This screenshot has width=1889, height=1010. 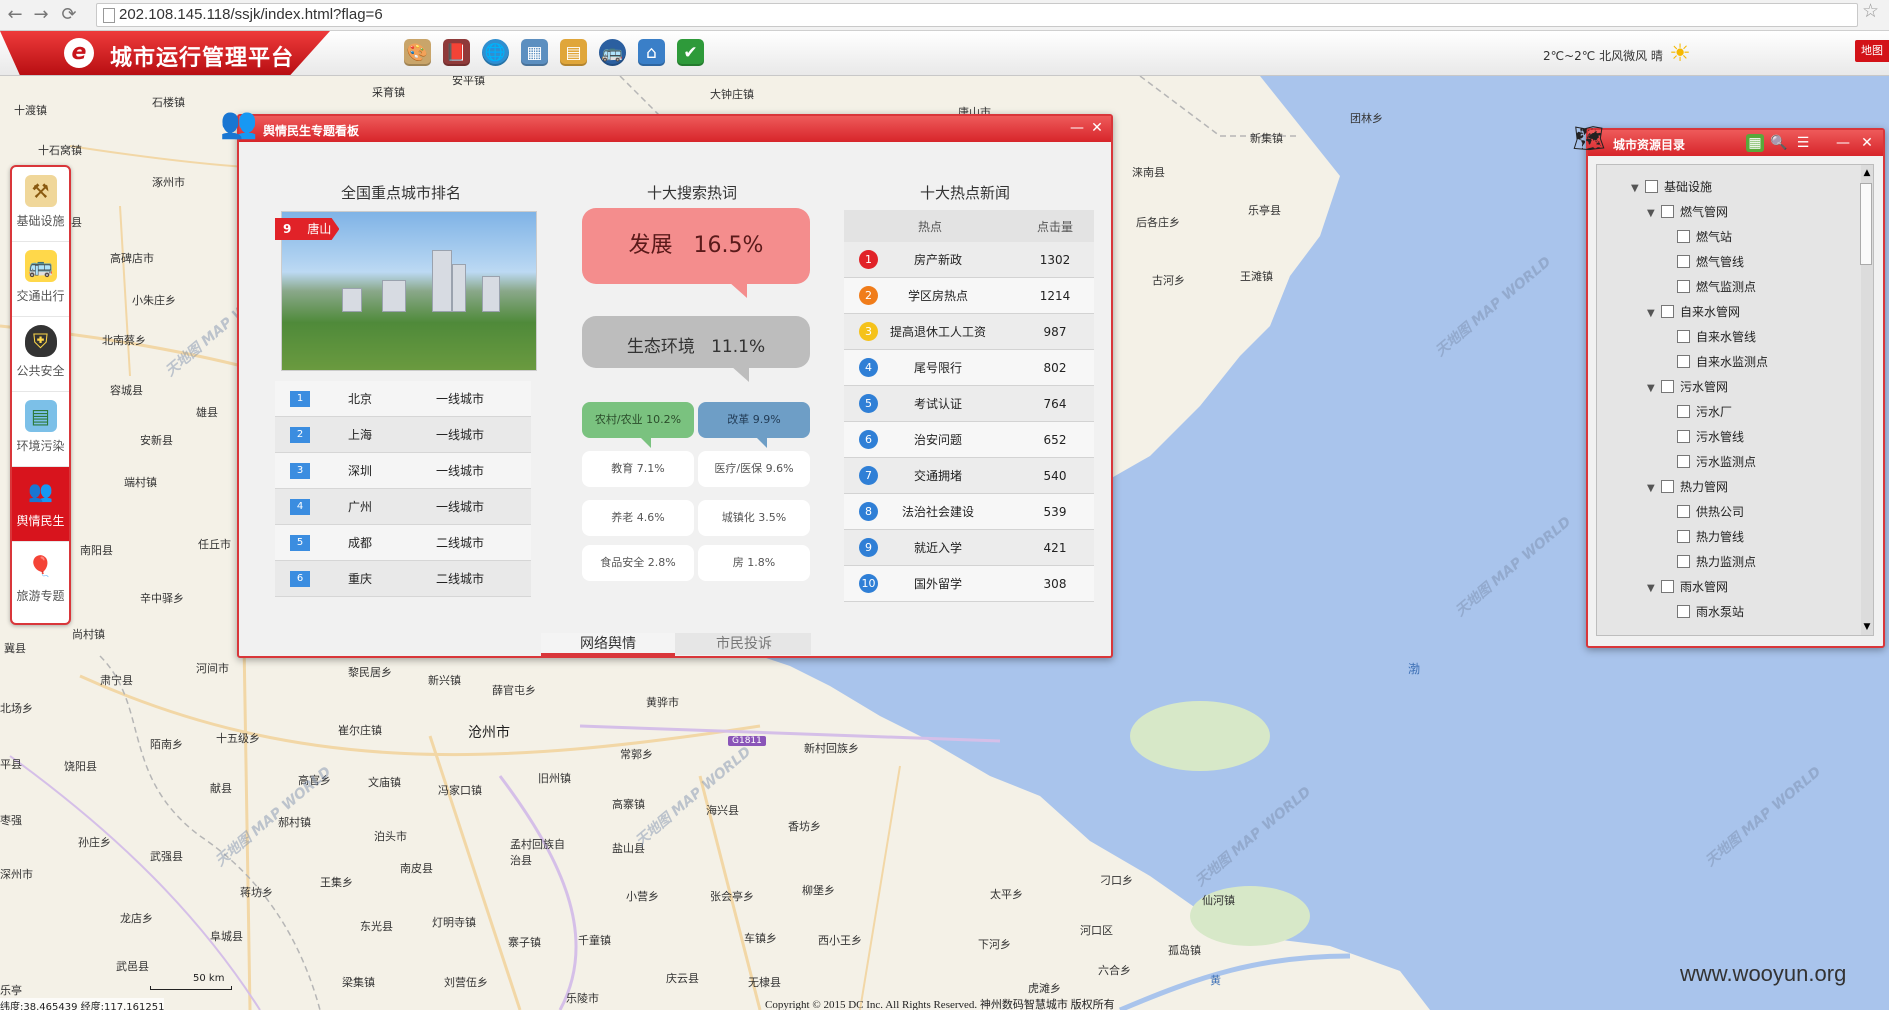 I want to click on panel-header: 舆情民生专题看板 — ✕, so click(x=675, y=129).